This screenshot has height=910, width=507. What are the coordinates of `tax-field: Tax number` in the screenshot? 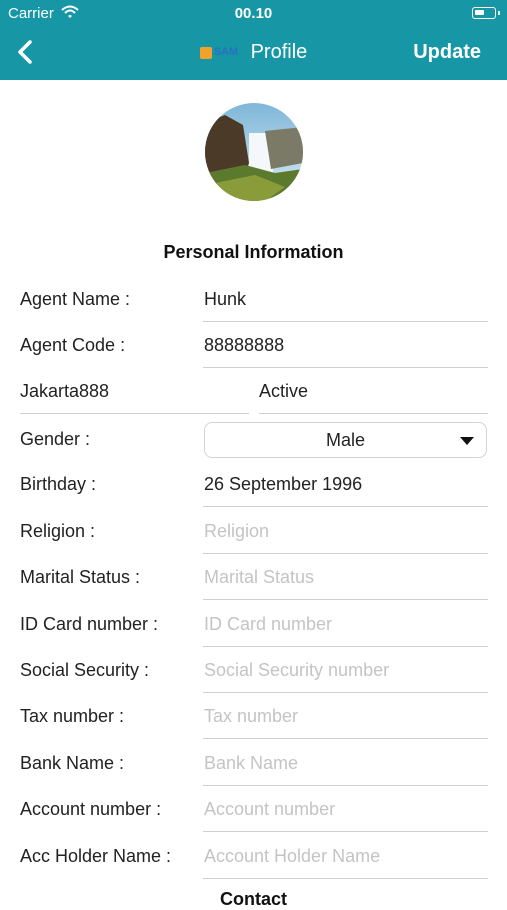 It's located at (251, 716).